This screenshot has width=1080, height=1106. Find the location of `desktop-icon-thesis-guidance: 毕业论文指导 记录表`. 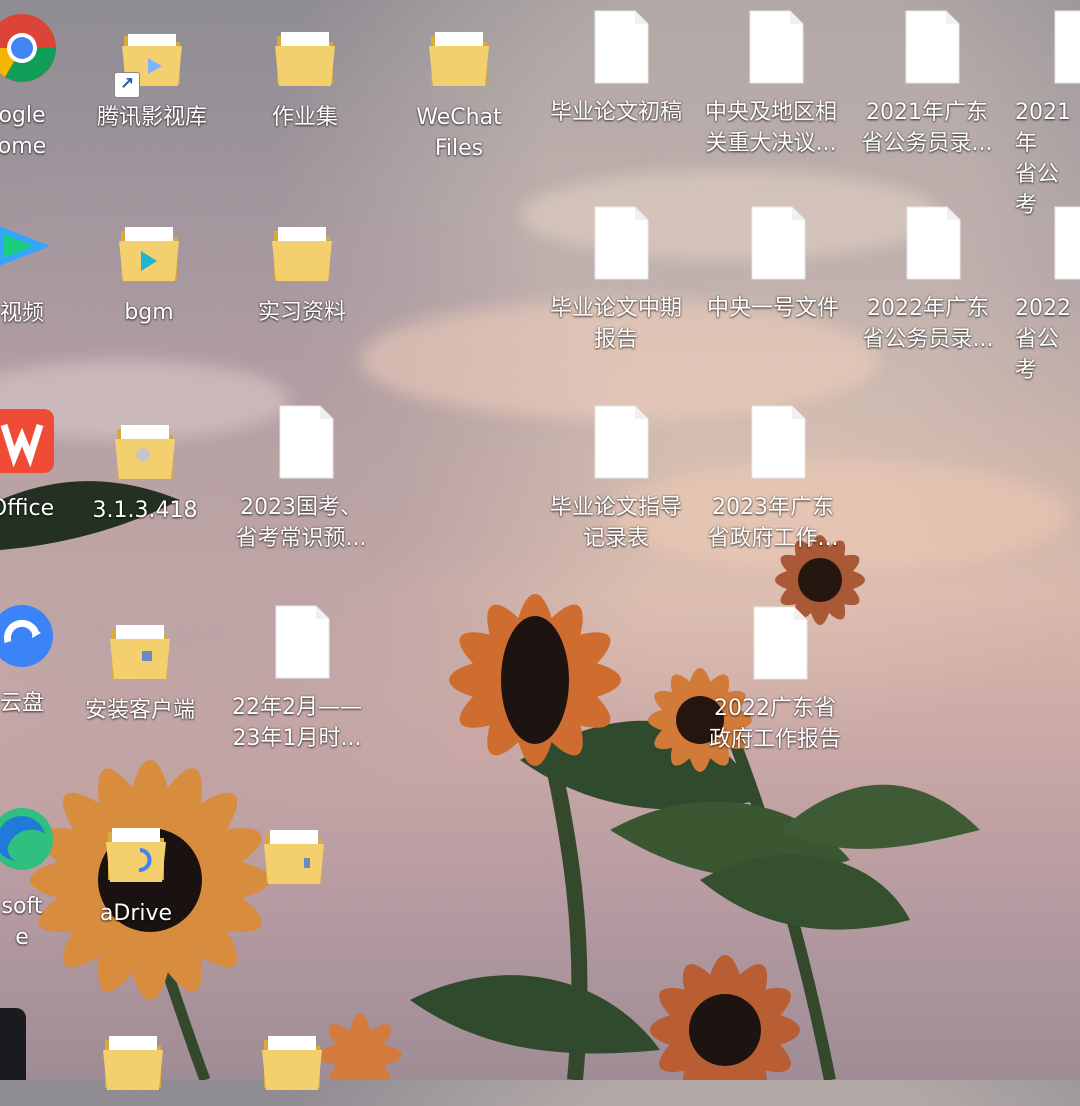

desktop-icon-thesis-guidance: 毕业论文指导 记录表 is located at coordinates (616, 479).